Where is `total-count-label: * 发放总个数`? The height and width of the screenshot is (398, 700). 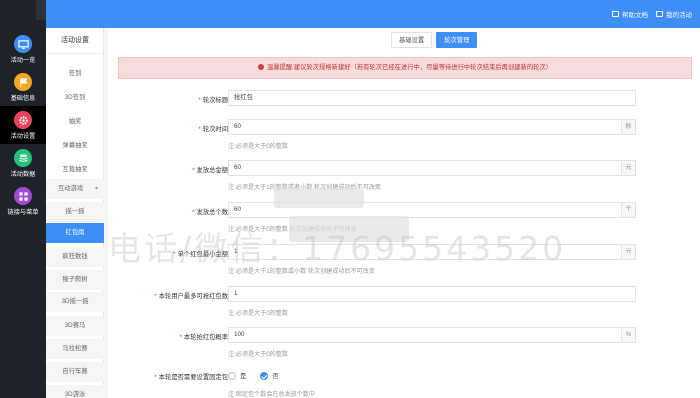 total-count-label: * 发放总个数 is located at coordinates (210, 212).